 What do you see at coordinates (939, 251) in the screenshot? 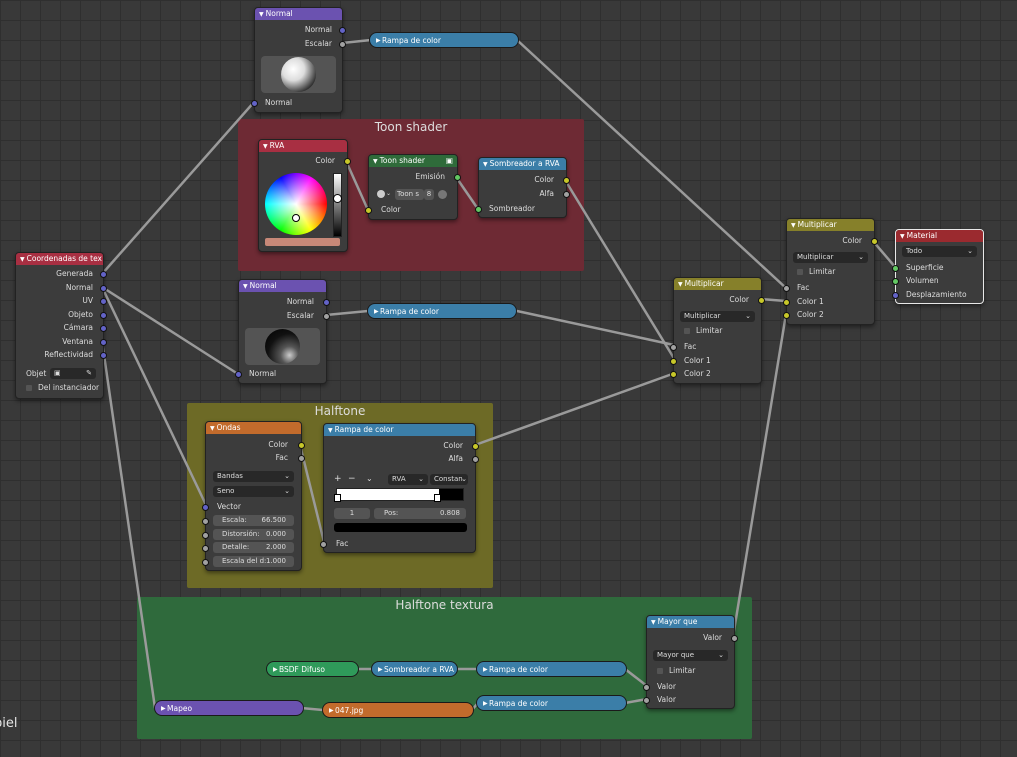
I see `target-dropdown: Todo ⌄` at bounding box center [939, 251].